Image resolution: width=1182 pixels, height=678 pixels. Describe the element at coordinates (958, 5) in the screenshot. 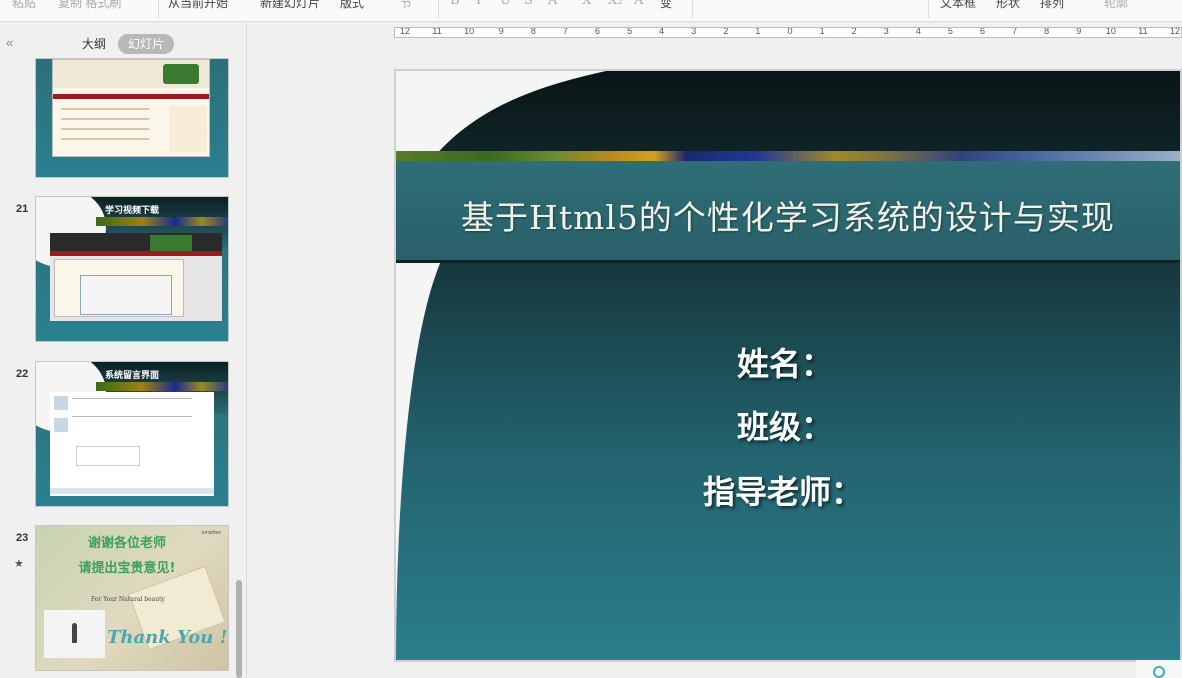

I see `textbox-button: 文本框` at that location.